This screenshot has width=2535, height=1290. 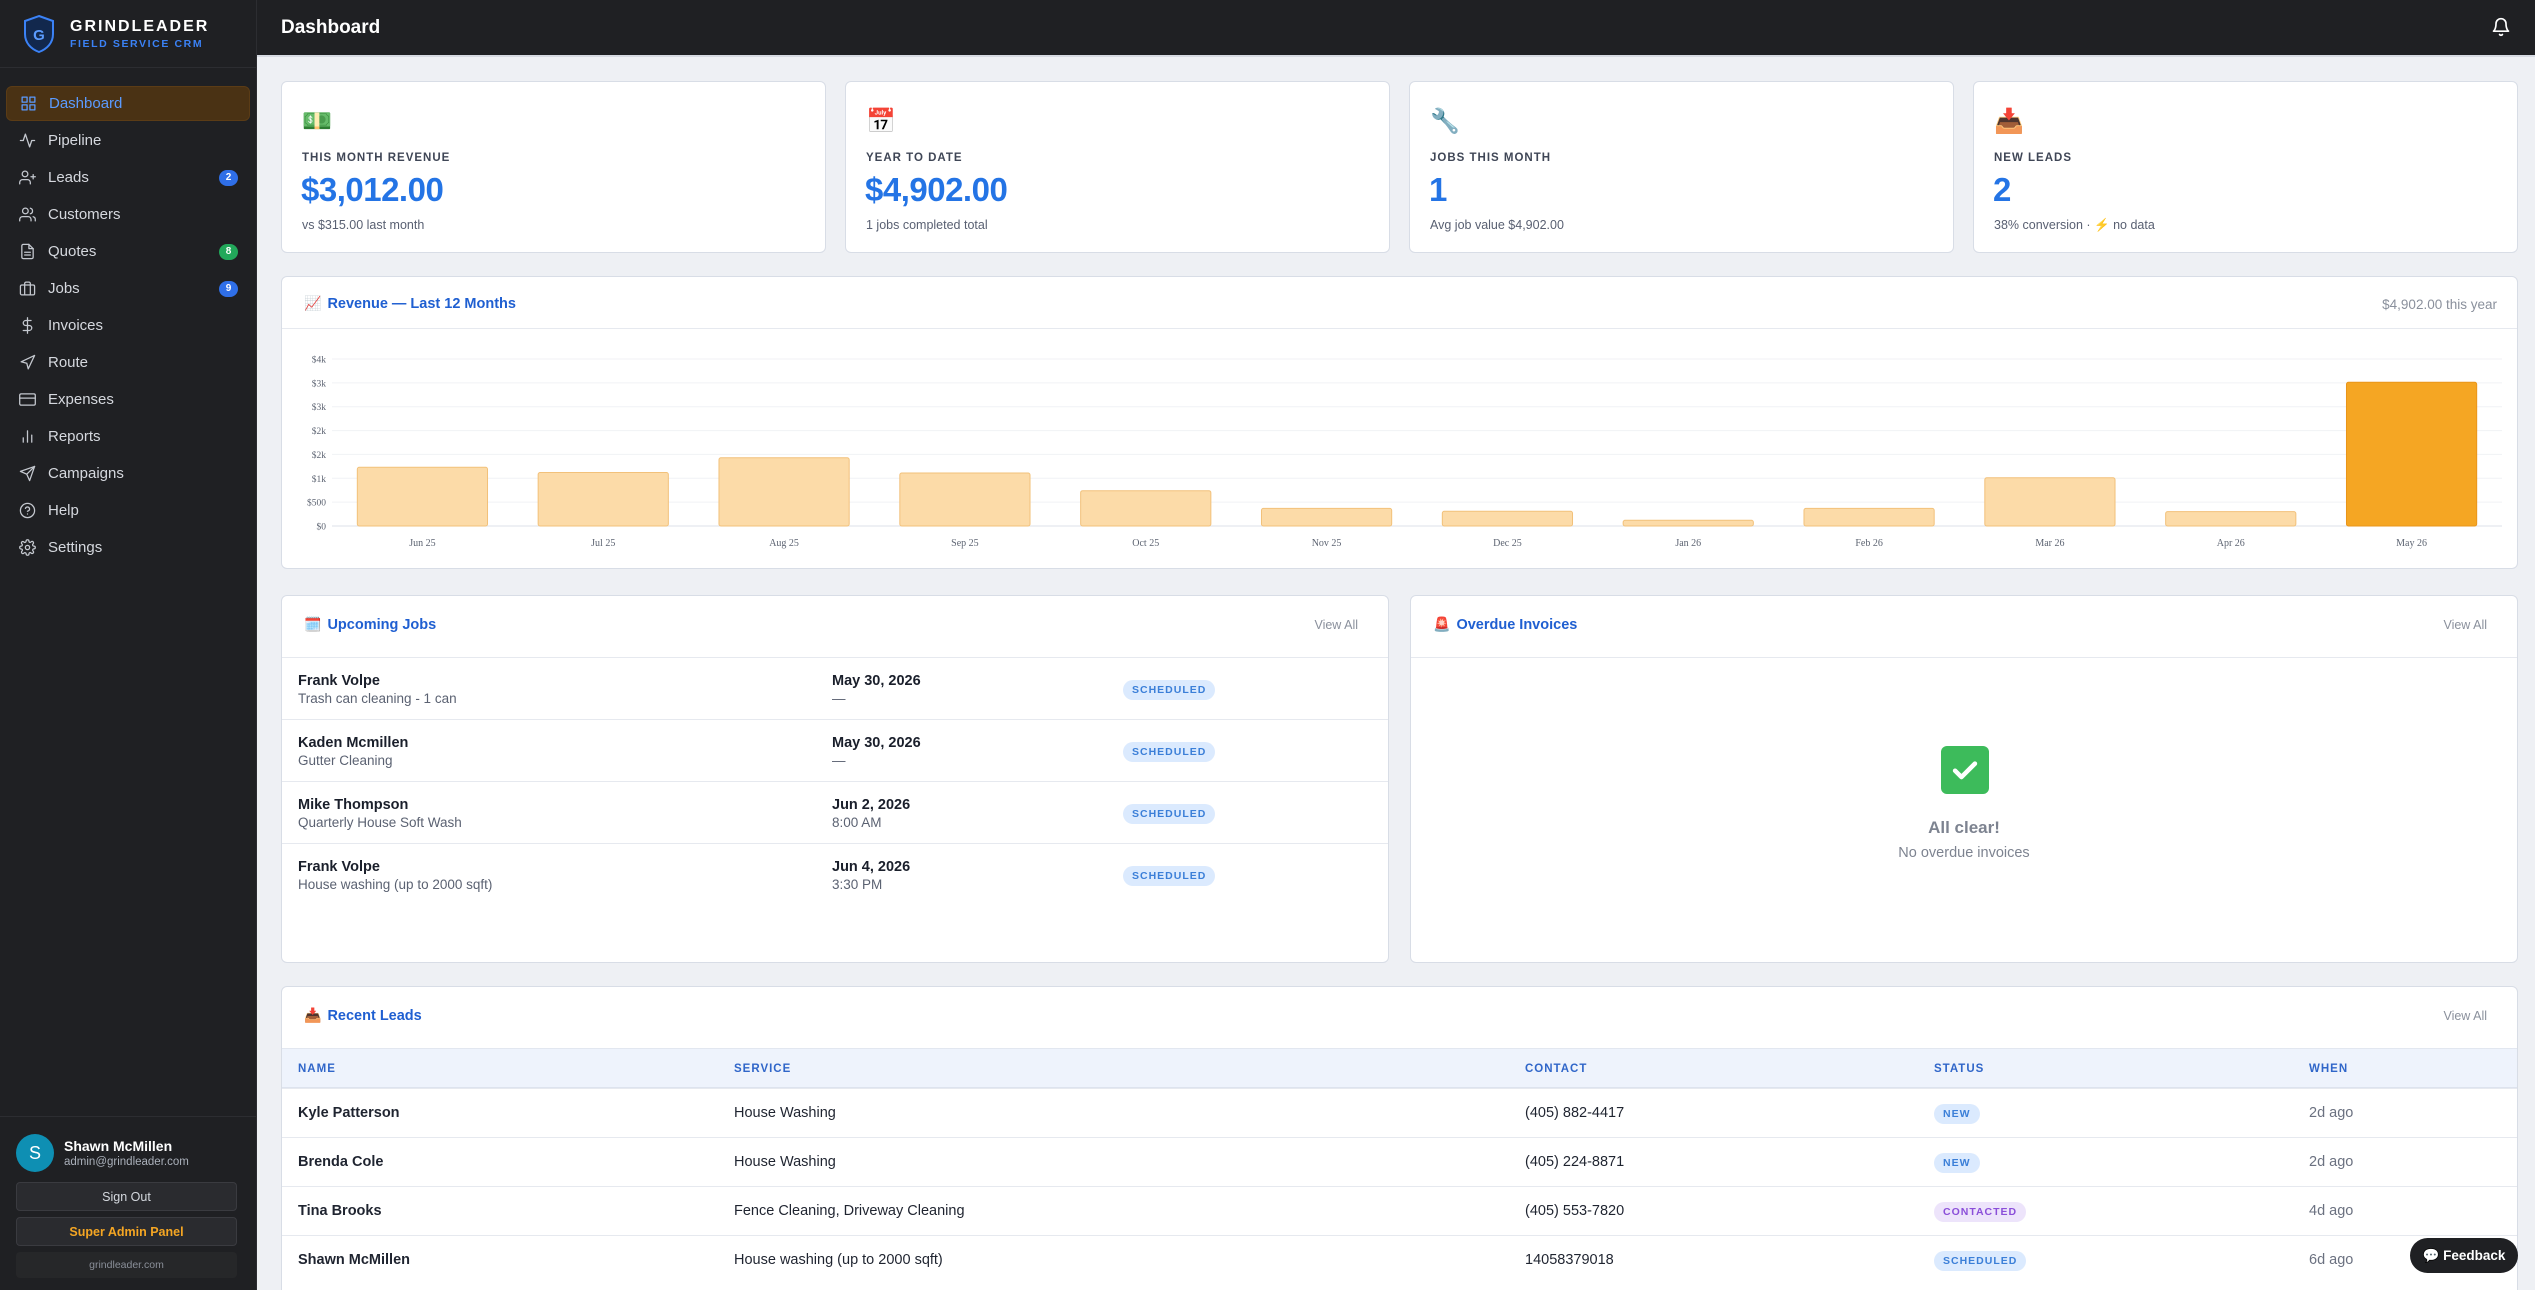 I want to click on col-header-when: WHEN, so click(x=2328, y=1069).